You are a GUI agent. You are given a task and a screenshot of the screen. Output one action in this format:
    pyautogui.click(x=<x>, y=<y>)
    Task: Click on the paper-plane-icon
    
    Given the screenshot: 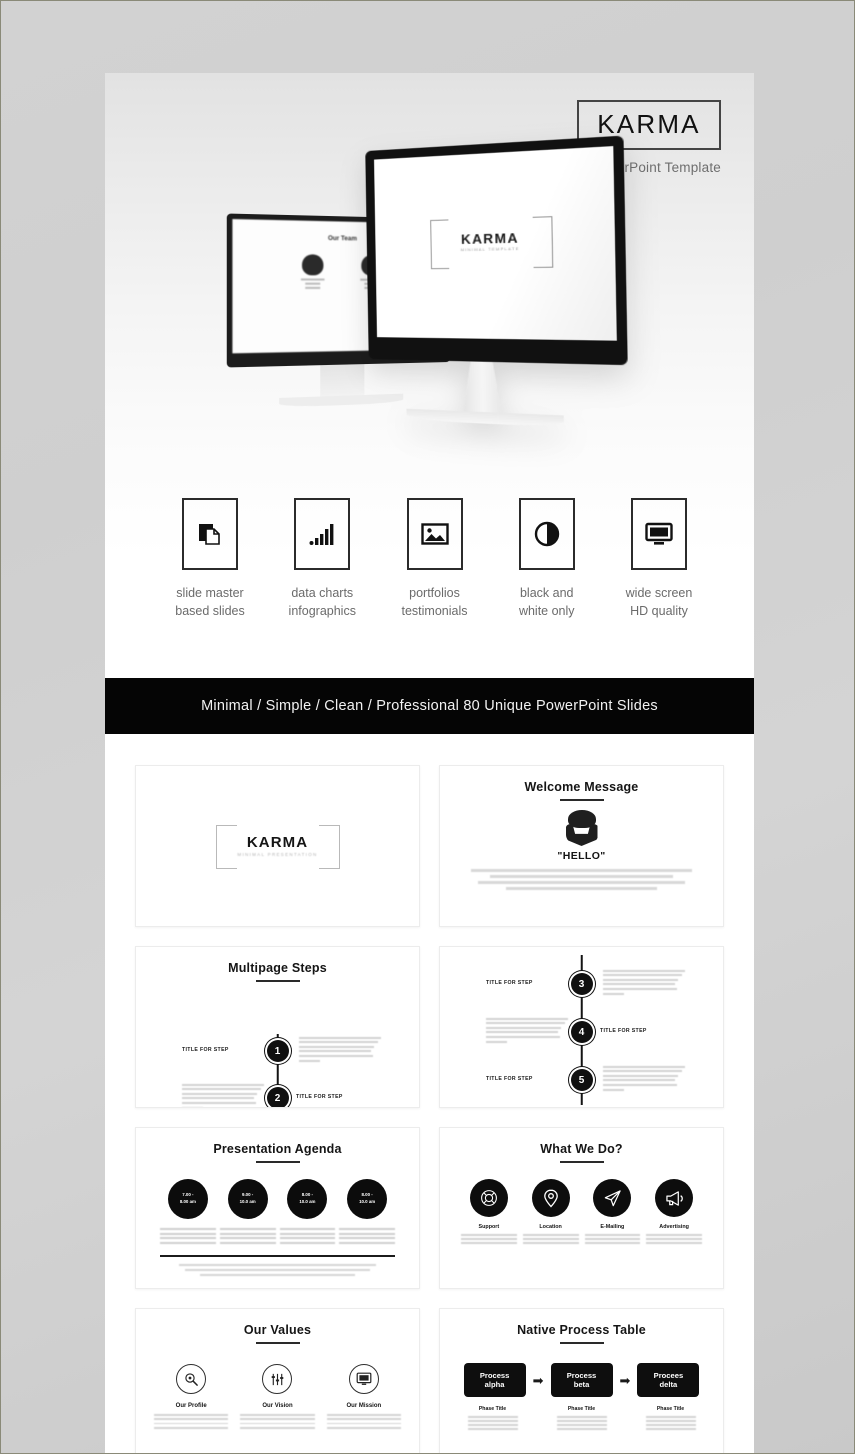 What is the action you would take?
    pyautogui.click(x=612, y=1198)
    